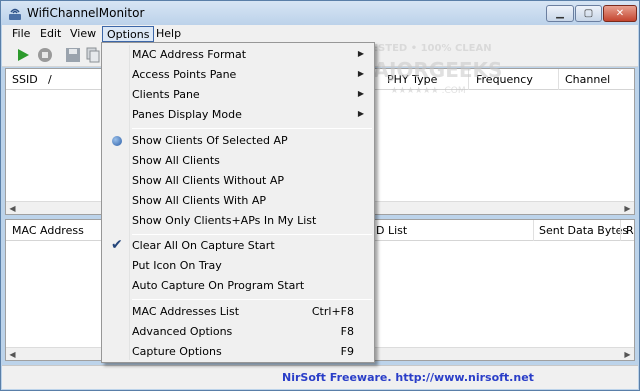 The width and height of the screenshot is (640, 391). Describe the element at coordinates (50, 34) in the screenshot. I see `menu-edit: Edit` at that location.